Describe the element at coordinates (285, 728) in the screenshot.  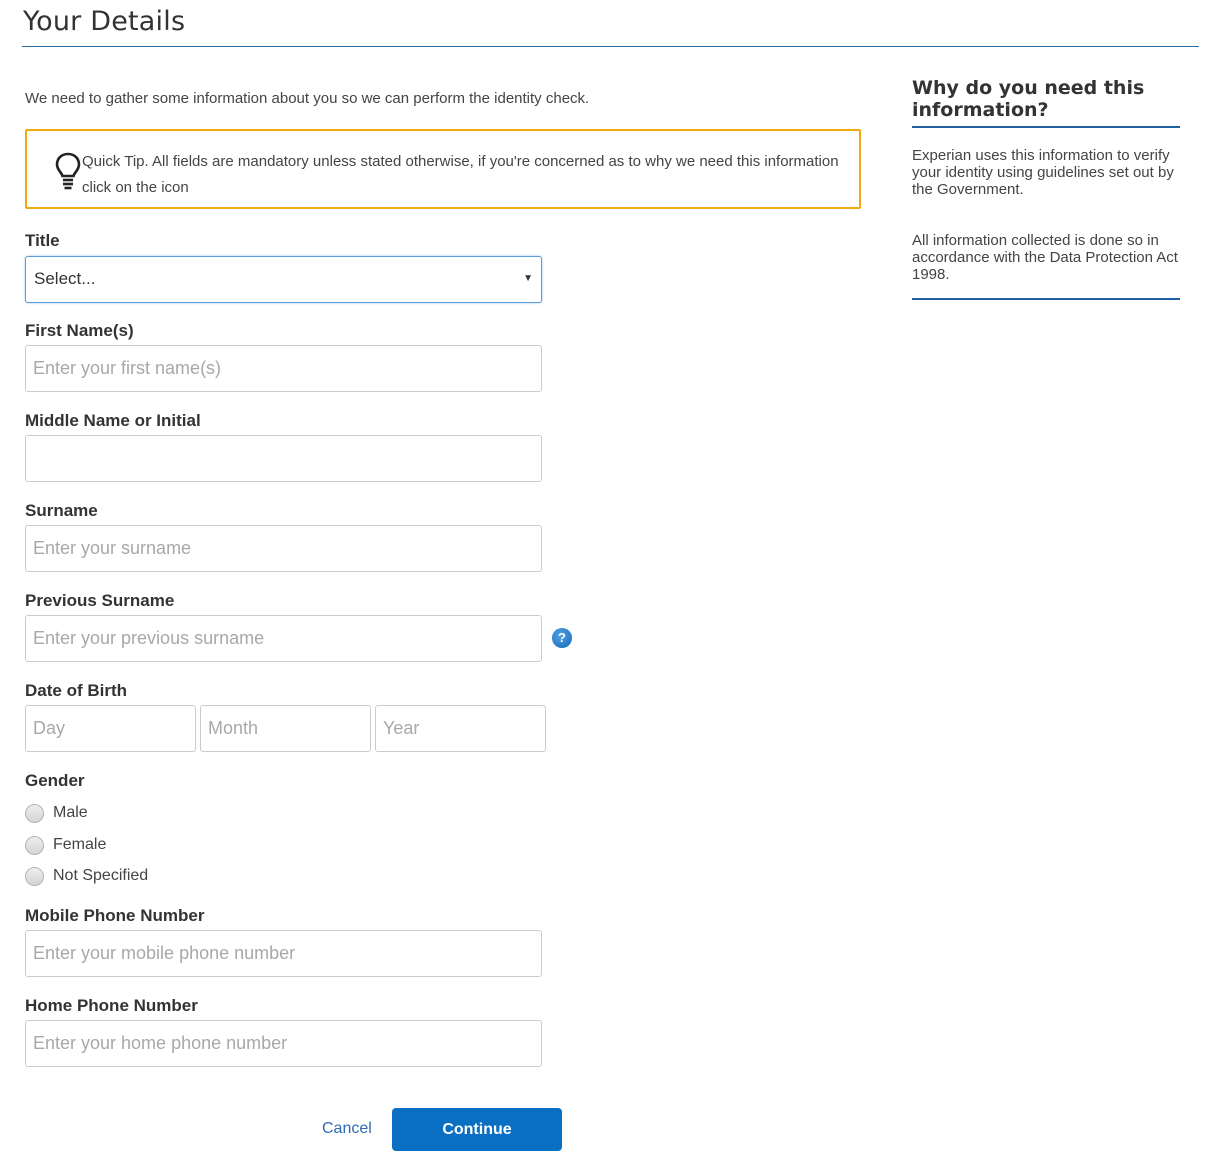
I see `dob-month-input` at that location.